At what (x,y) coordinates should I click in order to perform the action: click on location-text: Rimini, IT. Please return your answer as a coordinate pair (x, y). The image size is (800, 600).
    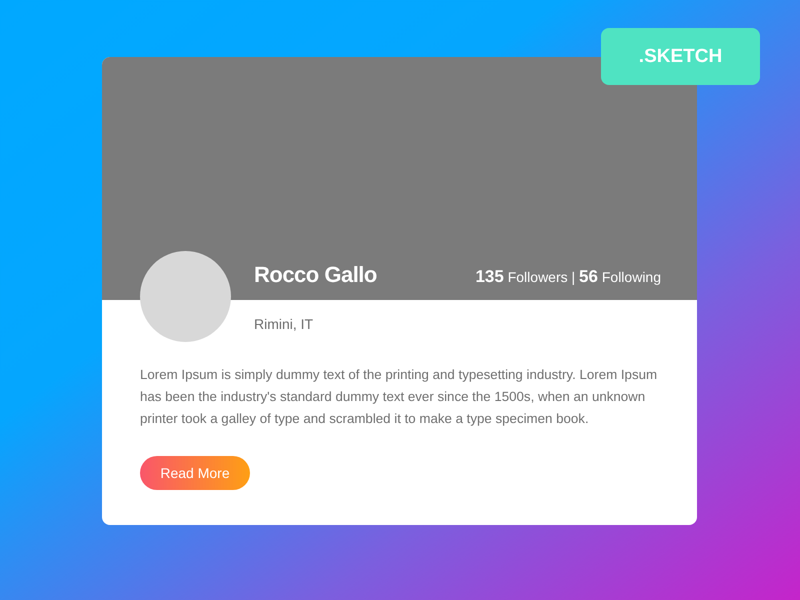
    Looking at the image, I should click on (283, 325).